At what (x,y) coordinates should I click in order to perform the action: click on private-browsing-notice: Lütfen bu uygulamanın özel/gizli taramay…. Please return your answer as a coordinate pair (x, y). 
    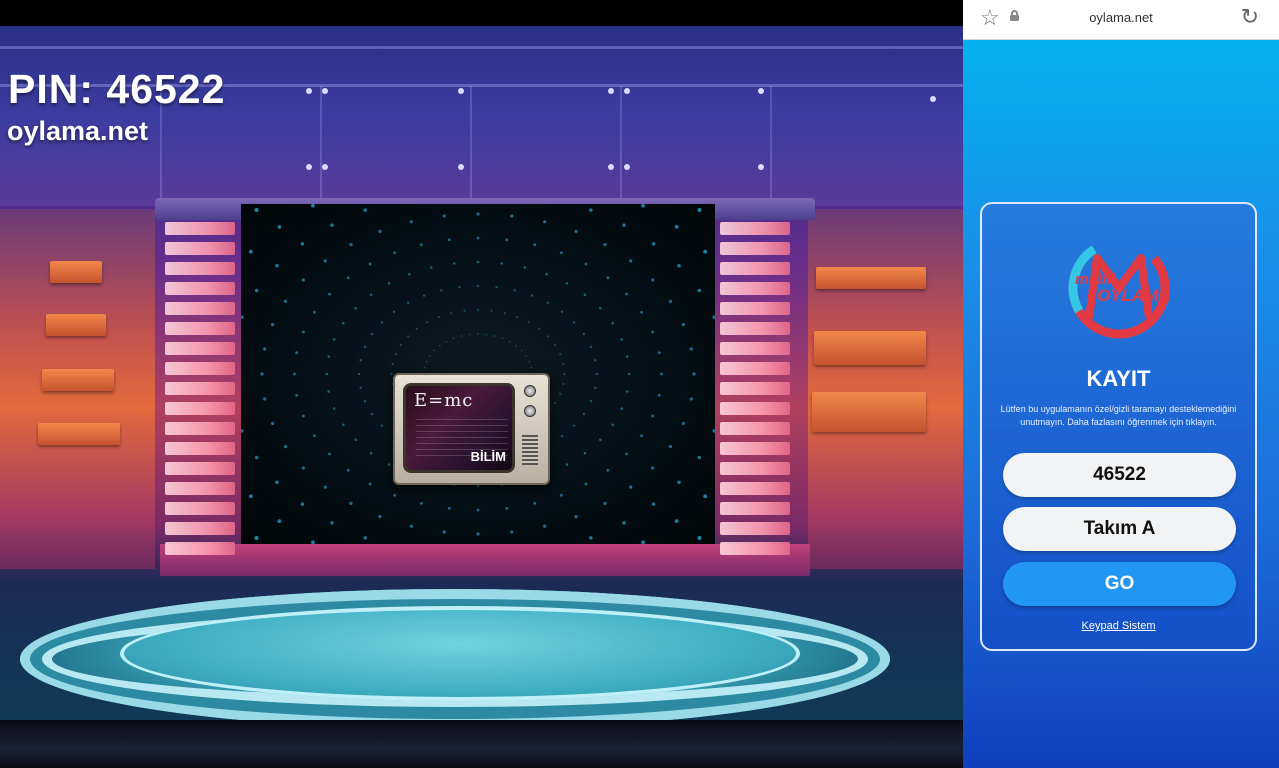
    Looking at the image, I should click on (1118, 416).